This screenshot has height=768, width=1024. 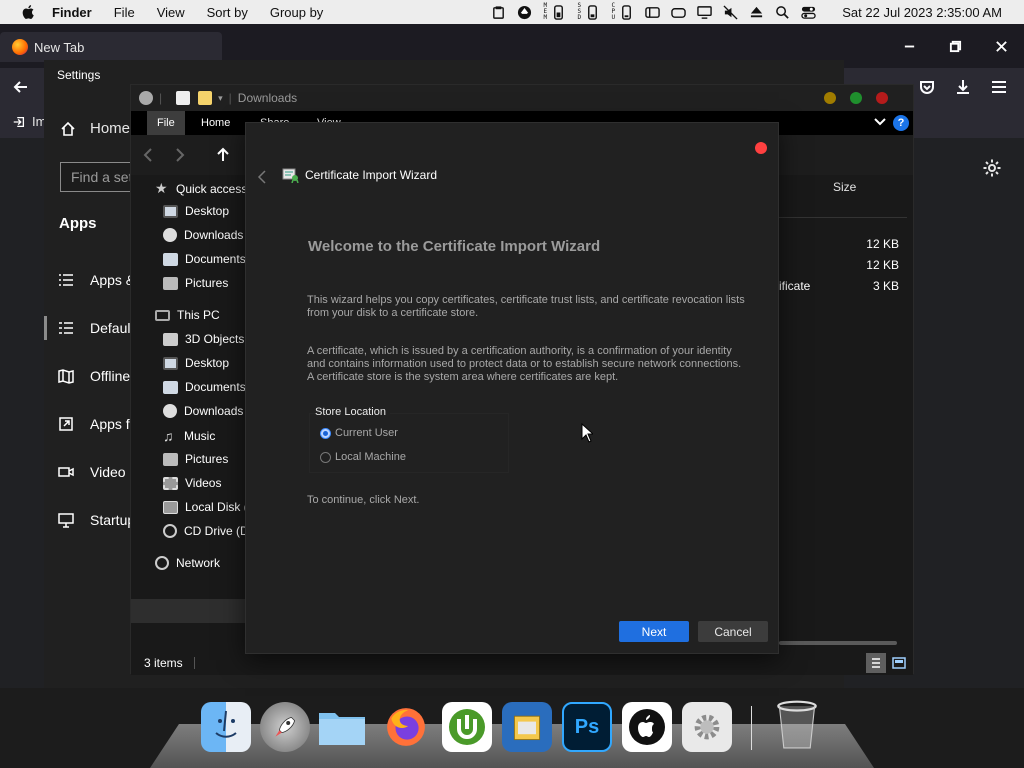 I want to click on firefox-icon, so click(x=406, y=727).